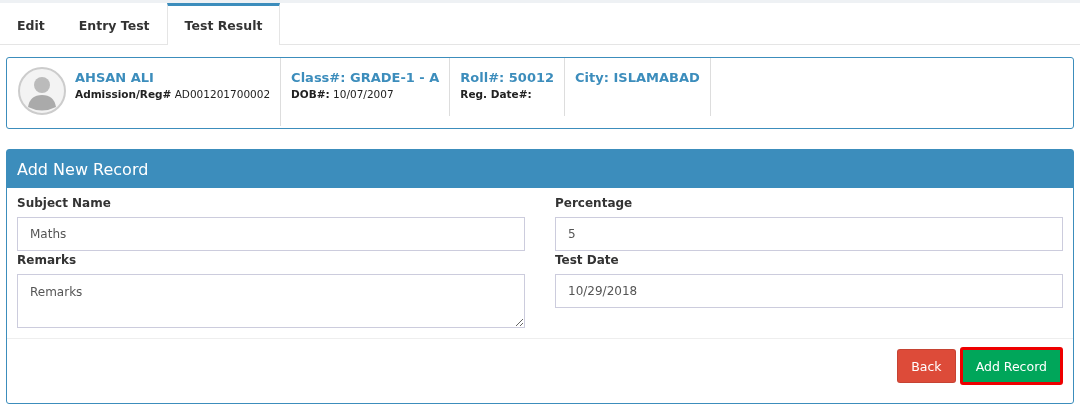 This screenshot has height=409, width=1080. Describe the element at coordinates (47, 260) in the screenshot. I see `field-label: Remarks` at that location.